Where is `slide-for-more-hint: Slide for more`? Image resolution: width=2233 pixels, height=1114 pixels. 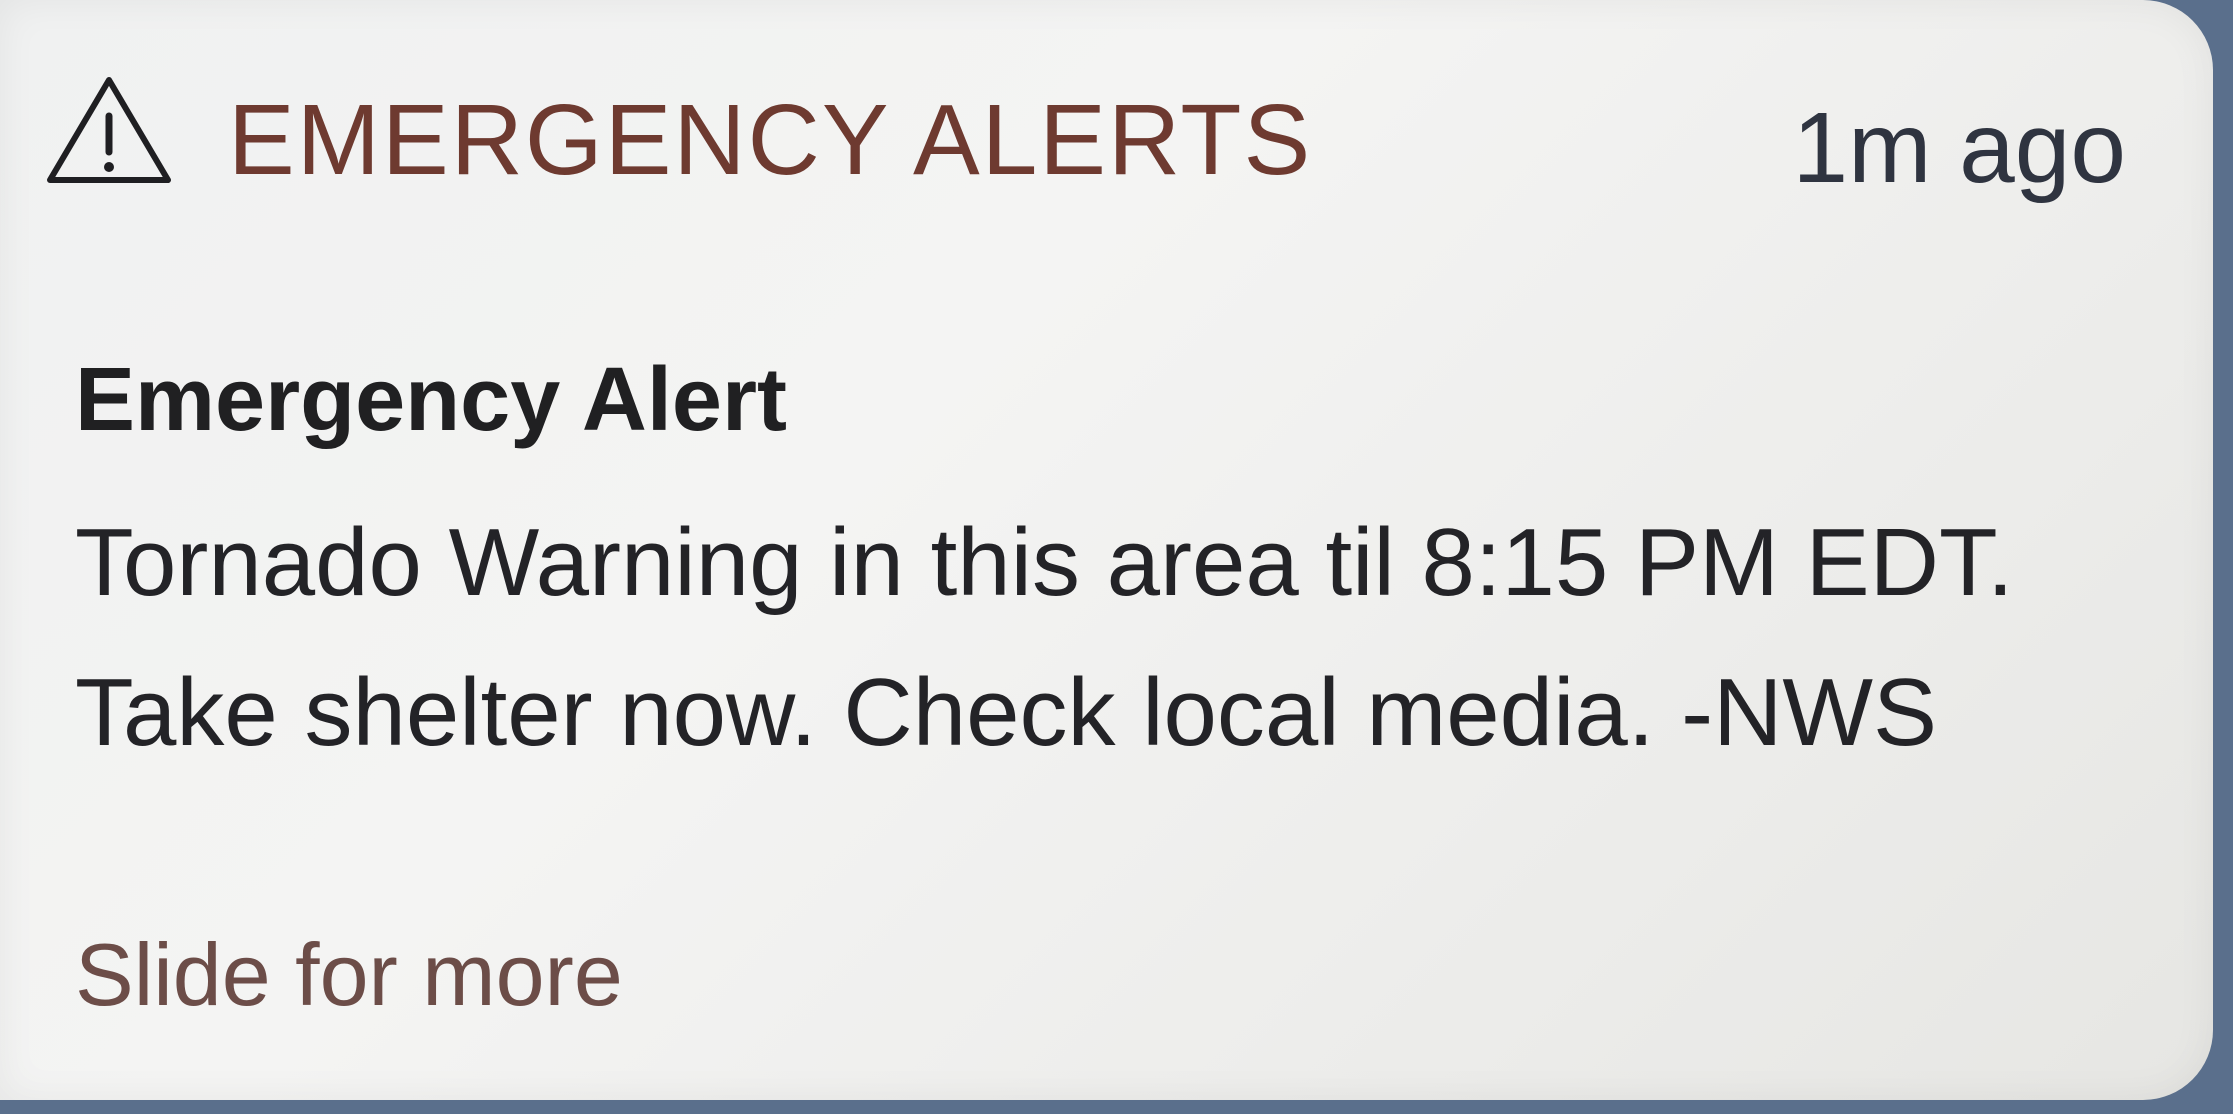
slide-for-more-hint: Slide for more is located at coordinates (349, 975).